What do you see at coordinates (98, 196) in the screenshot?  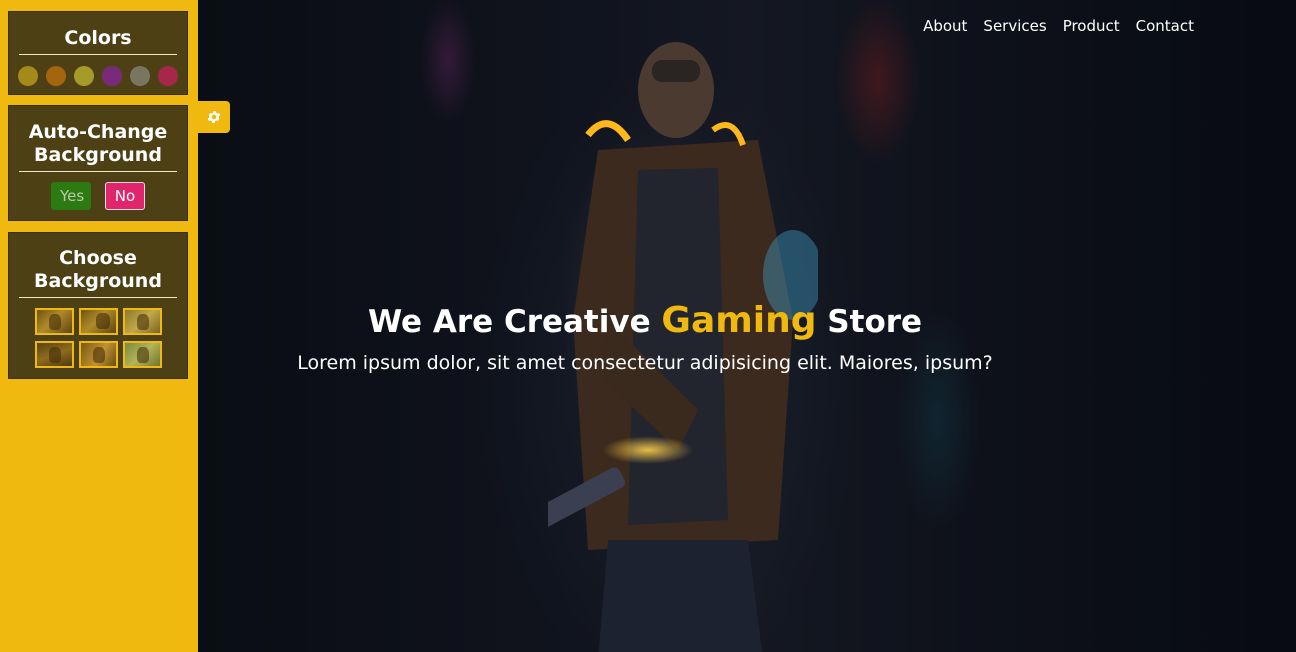 I see `auto-change-options: Yes No` at bounding box center [98, 196].